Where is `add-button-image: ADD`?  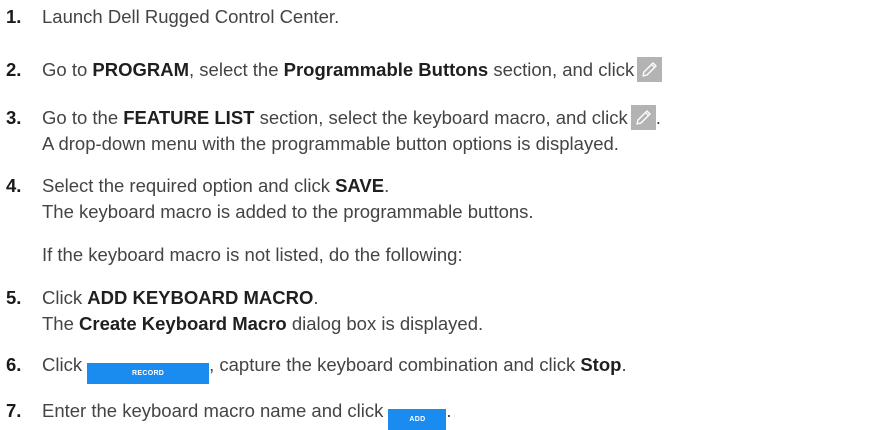
add-button-image: ADD is located at coordinates (417, 419).